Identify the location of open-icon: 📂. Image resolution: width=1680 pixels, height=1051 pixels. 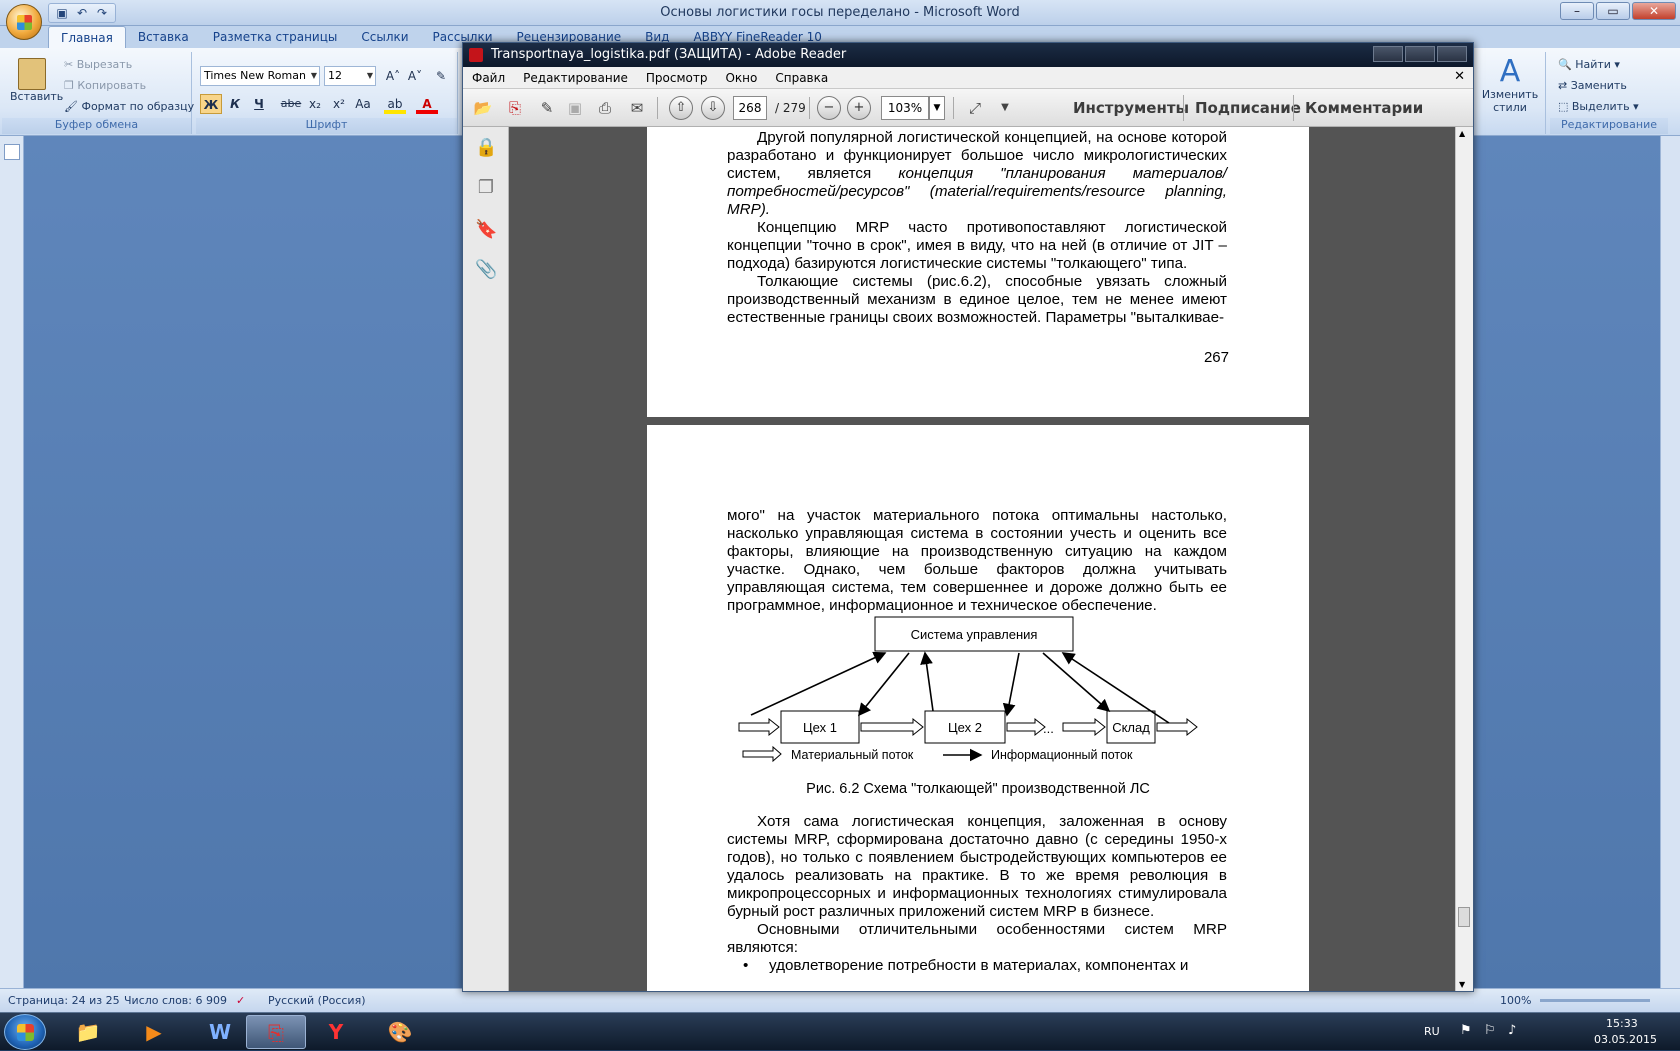
(483, 108).